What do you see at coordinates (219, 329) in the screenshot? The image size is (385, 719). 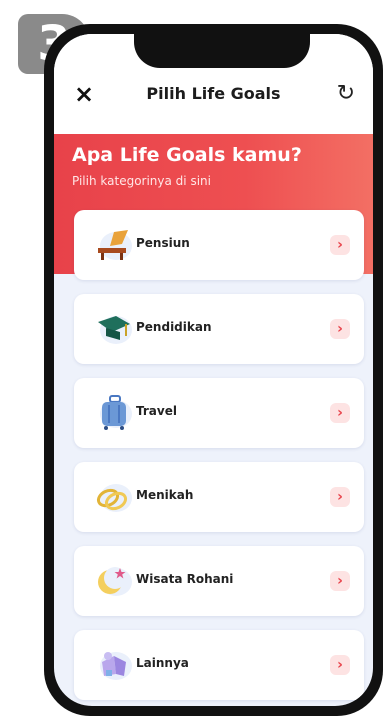 I see `goal-item-pendidikan: Pendidikan ›` at bounding box center [219, 329].